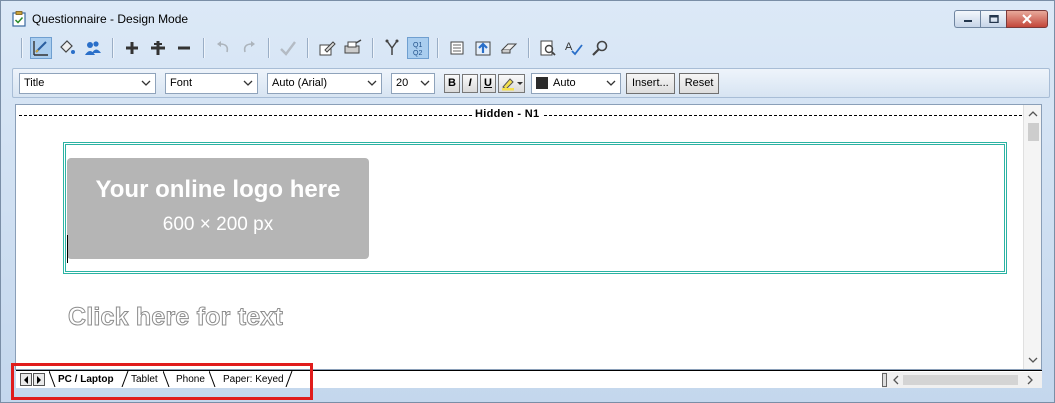 This screenshot has width=1055, height=403. Describe the element at coordinates (457, 48) in the screenshot. I see `list-button` at that location.